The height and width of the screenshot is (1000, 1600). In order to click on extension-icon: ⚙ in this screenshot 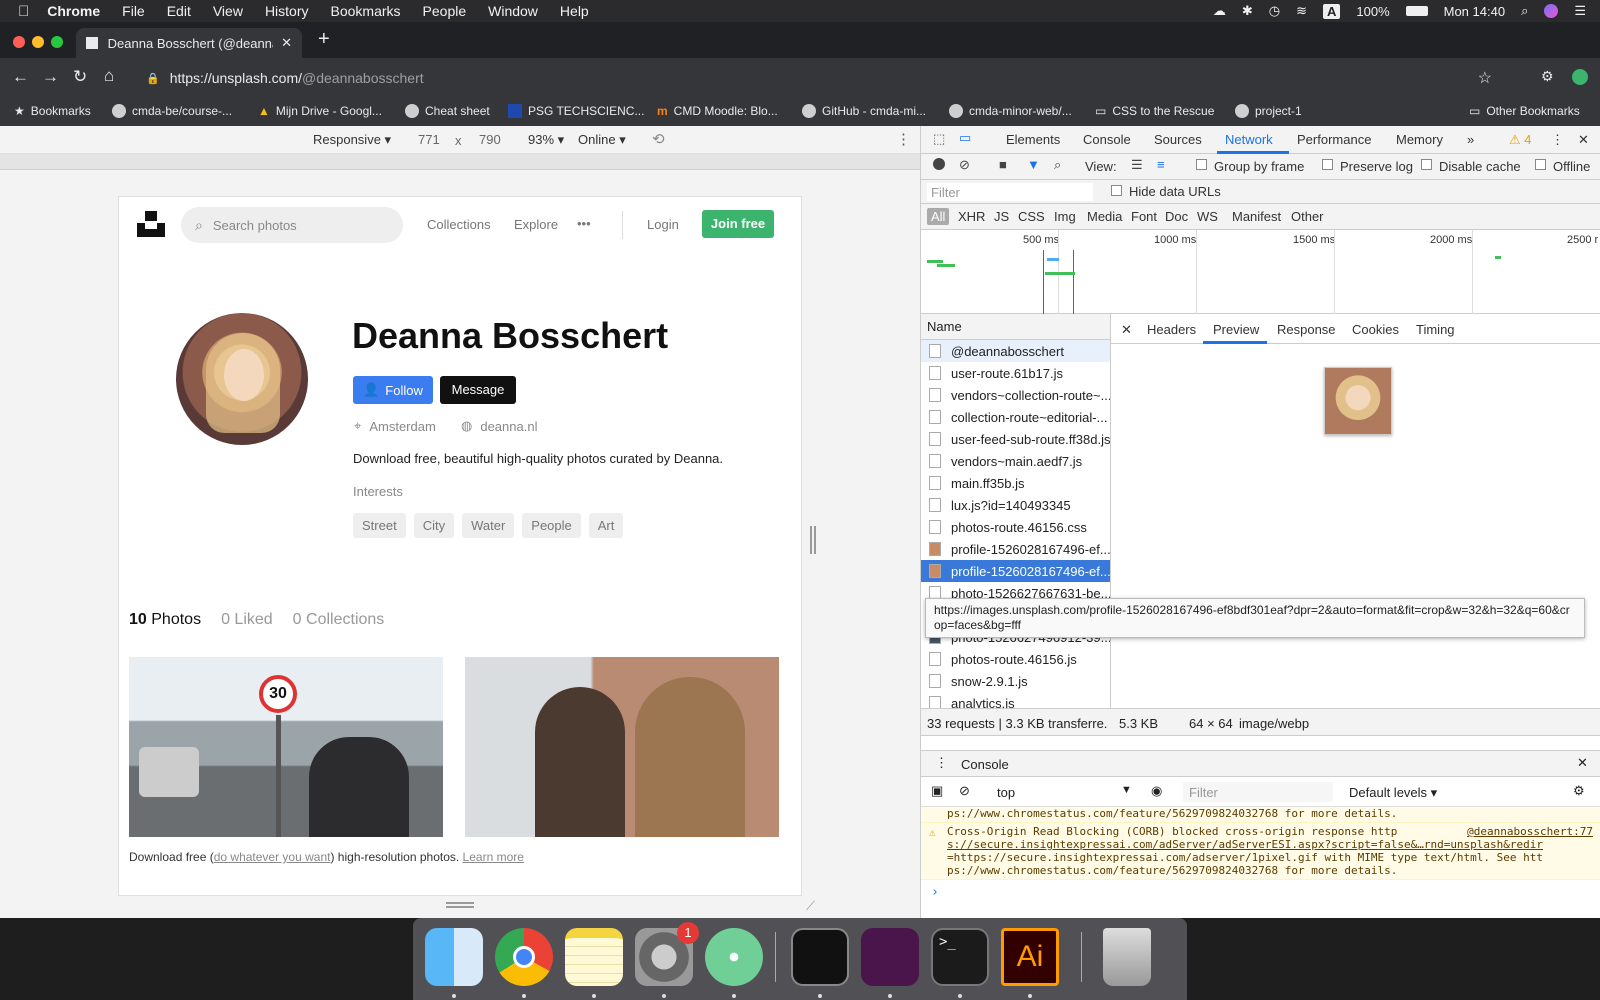, I will do `click(1547, 76)`.